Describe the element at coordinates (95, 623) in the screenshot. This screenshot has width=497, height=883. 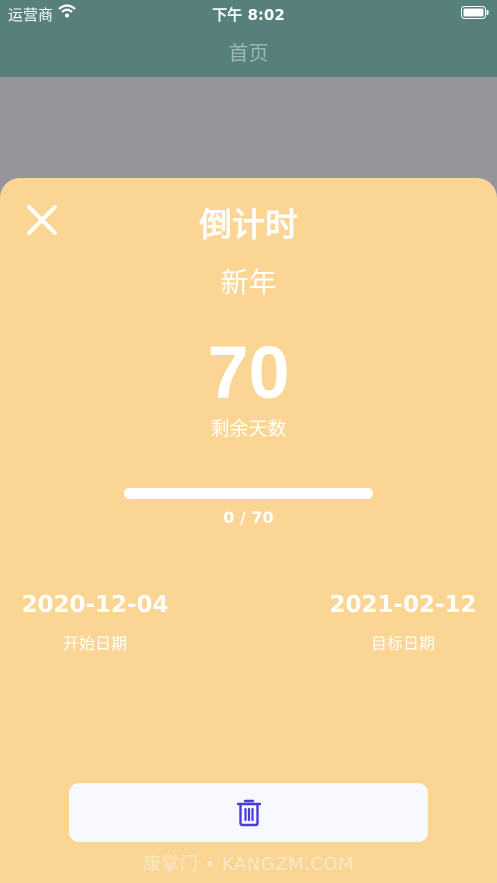
I see `start-date-block: 2020-12-04 开始日期` at that location.